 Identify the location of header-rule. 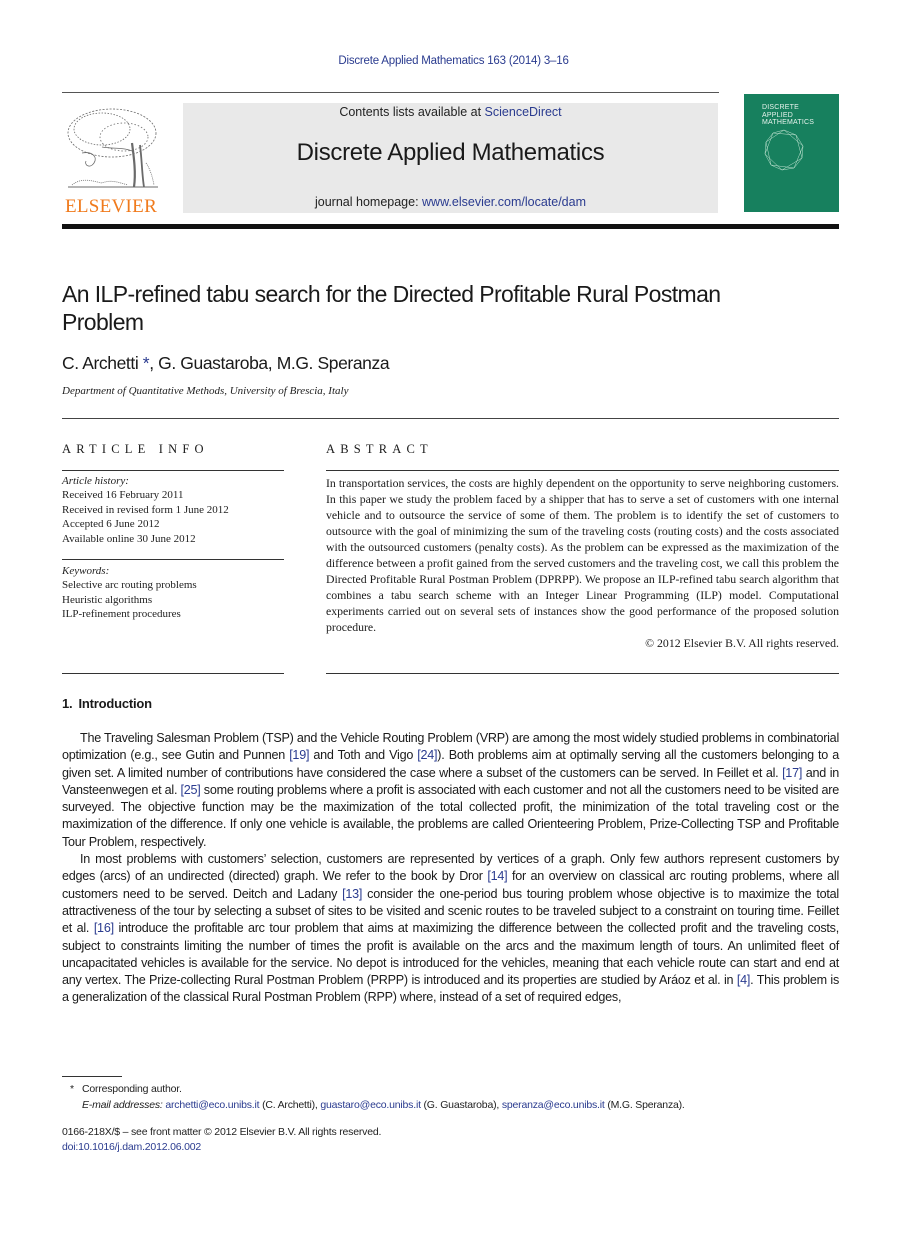
(390, 92).